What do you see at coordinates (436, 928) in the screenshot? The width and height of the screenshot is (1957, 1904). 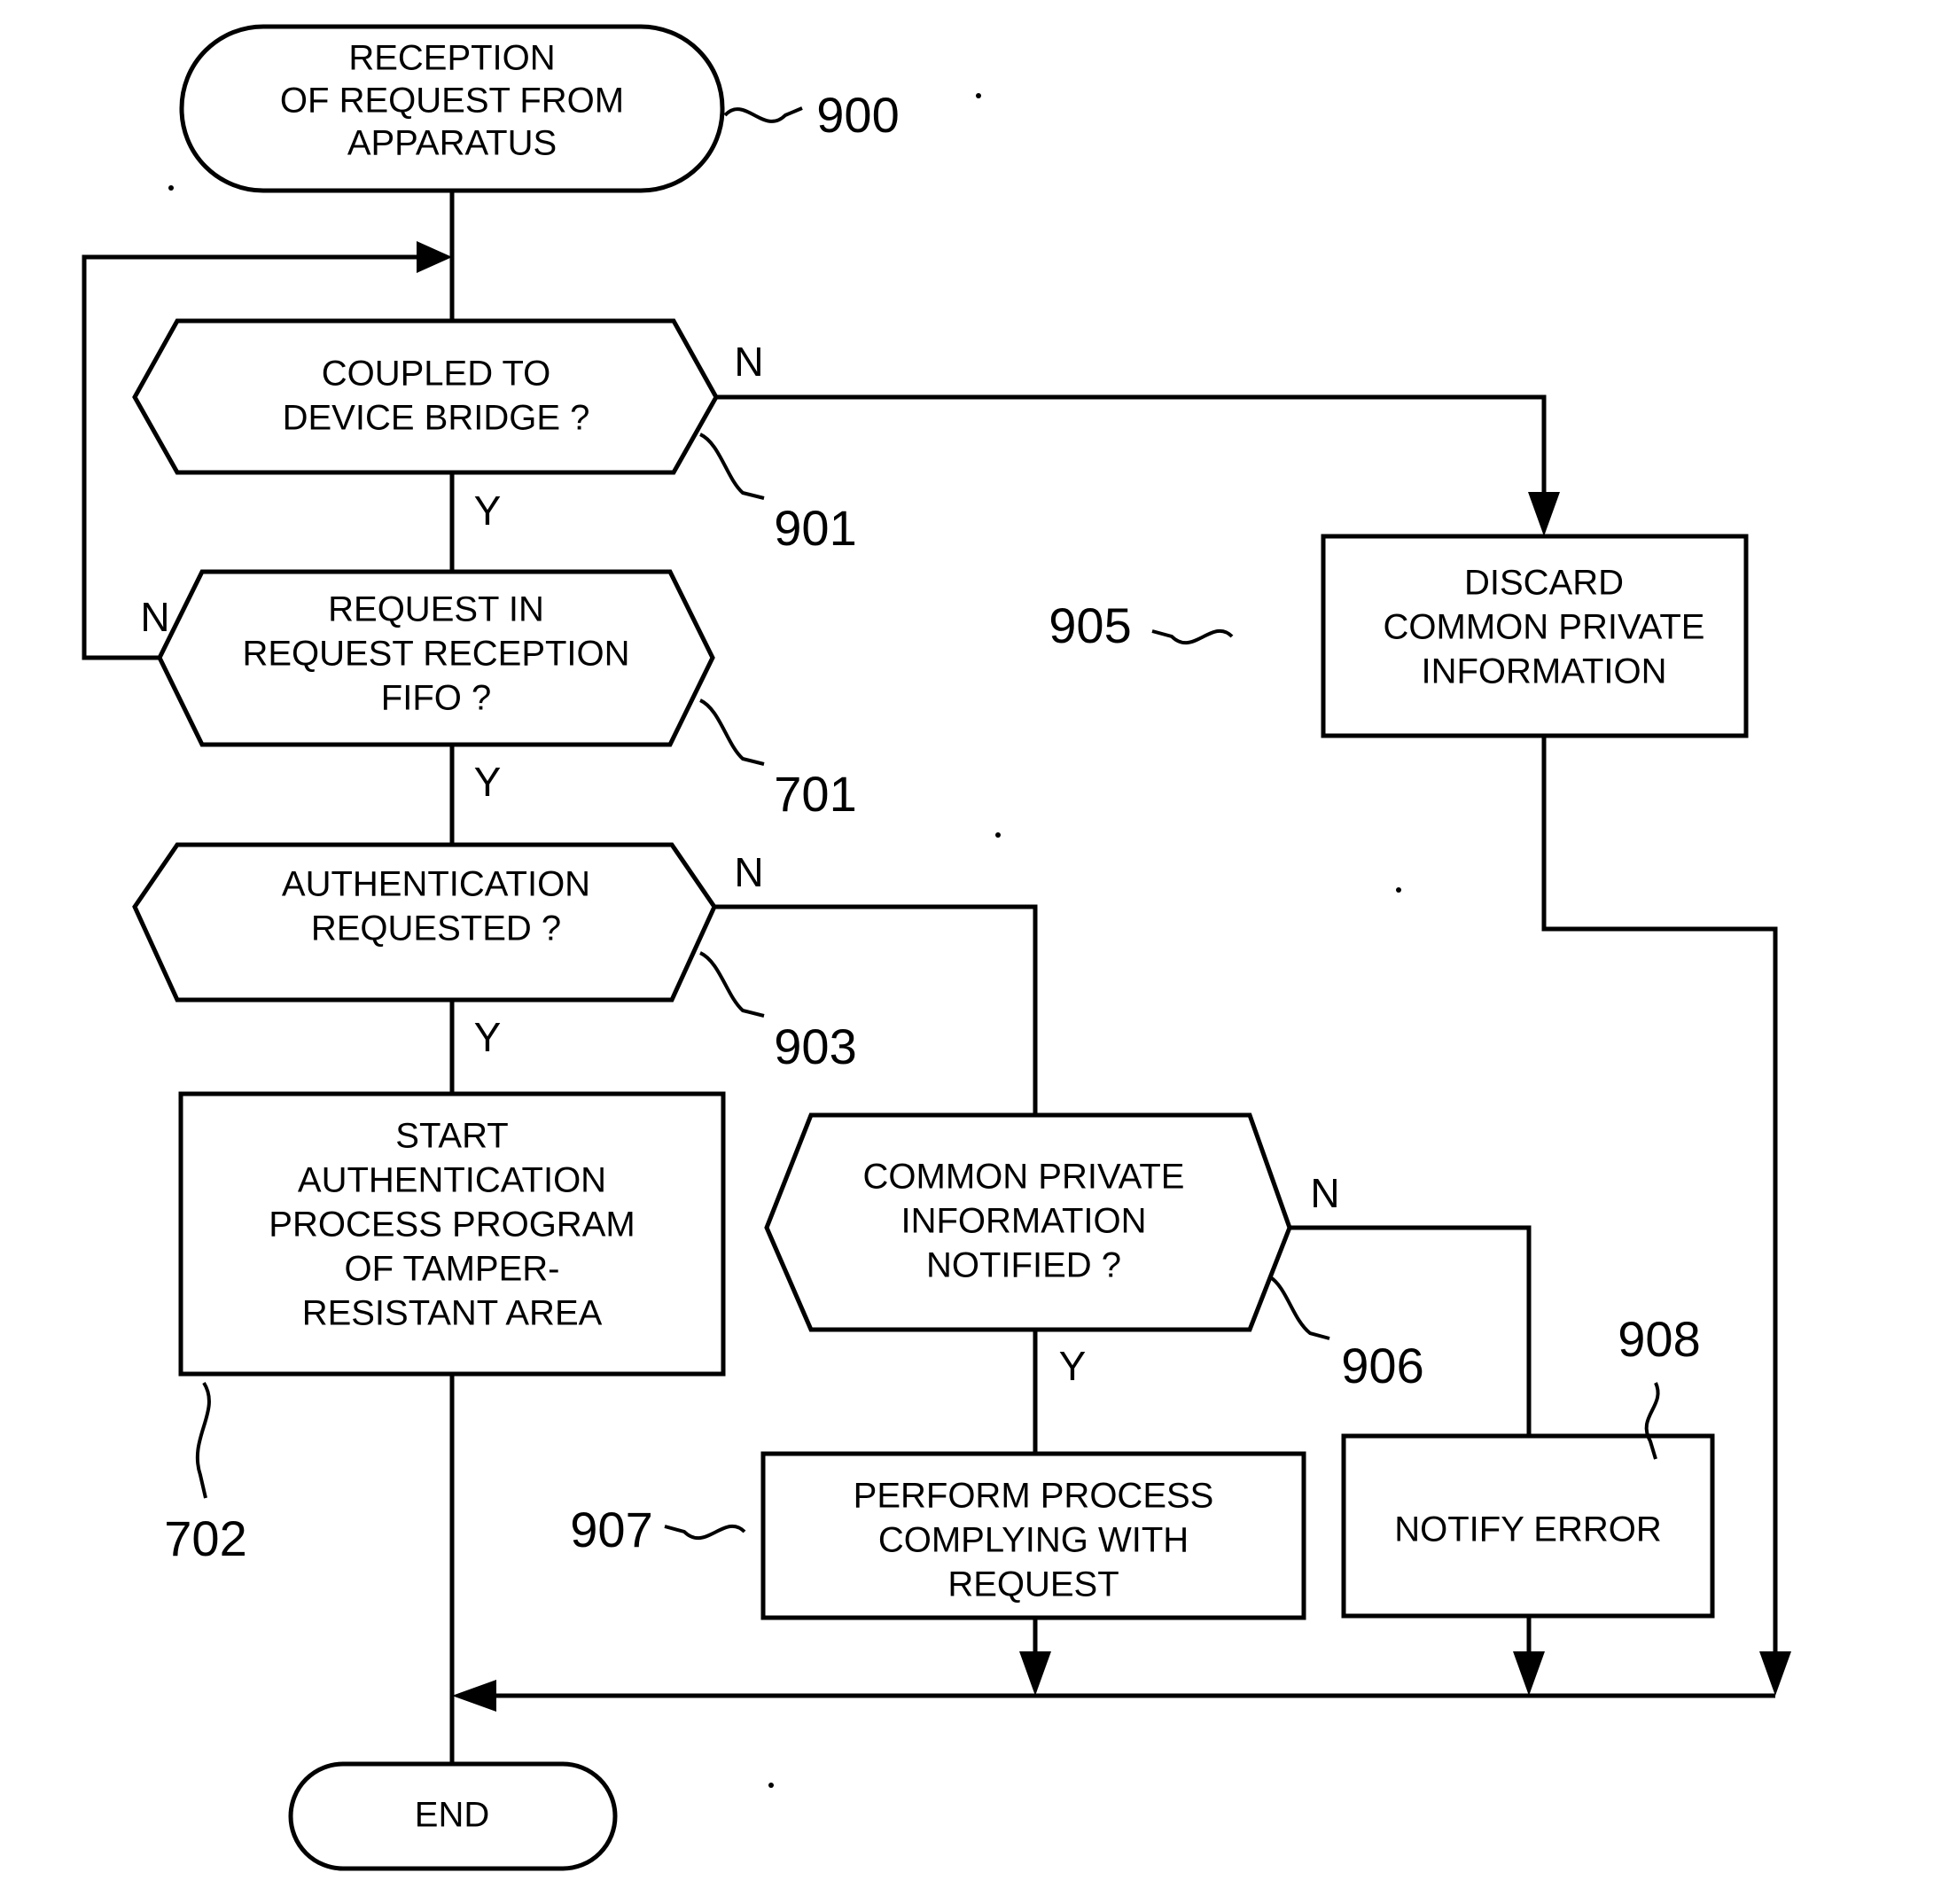 I see `node-903-line2: REQUESTED ?` at bounding box center [436, 928].